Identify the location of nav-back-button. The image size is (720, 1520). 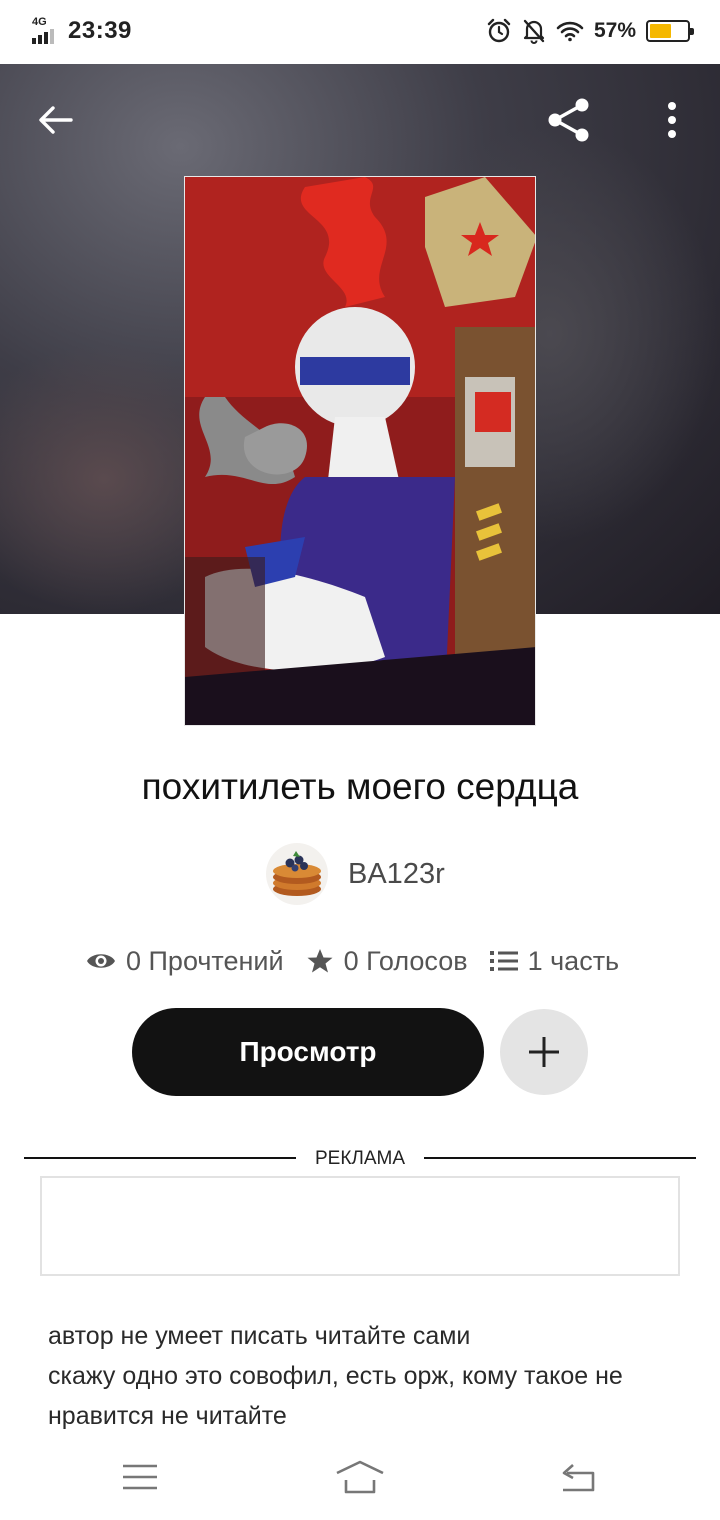
(578, 1477).